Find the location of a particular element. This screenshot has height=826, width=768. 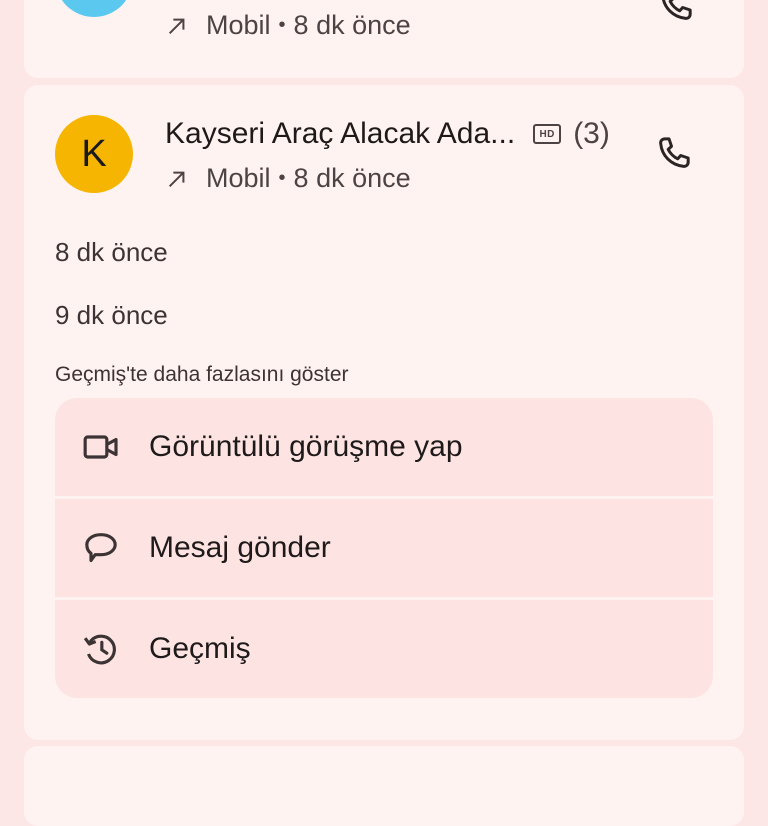

video-call-button: Görüntülü görüşme yap is located at coordinates (384, 447).